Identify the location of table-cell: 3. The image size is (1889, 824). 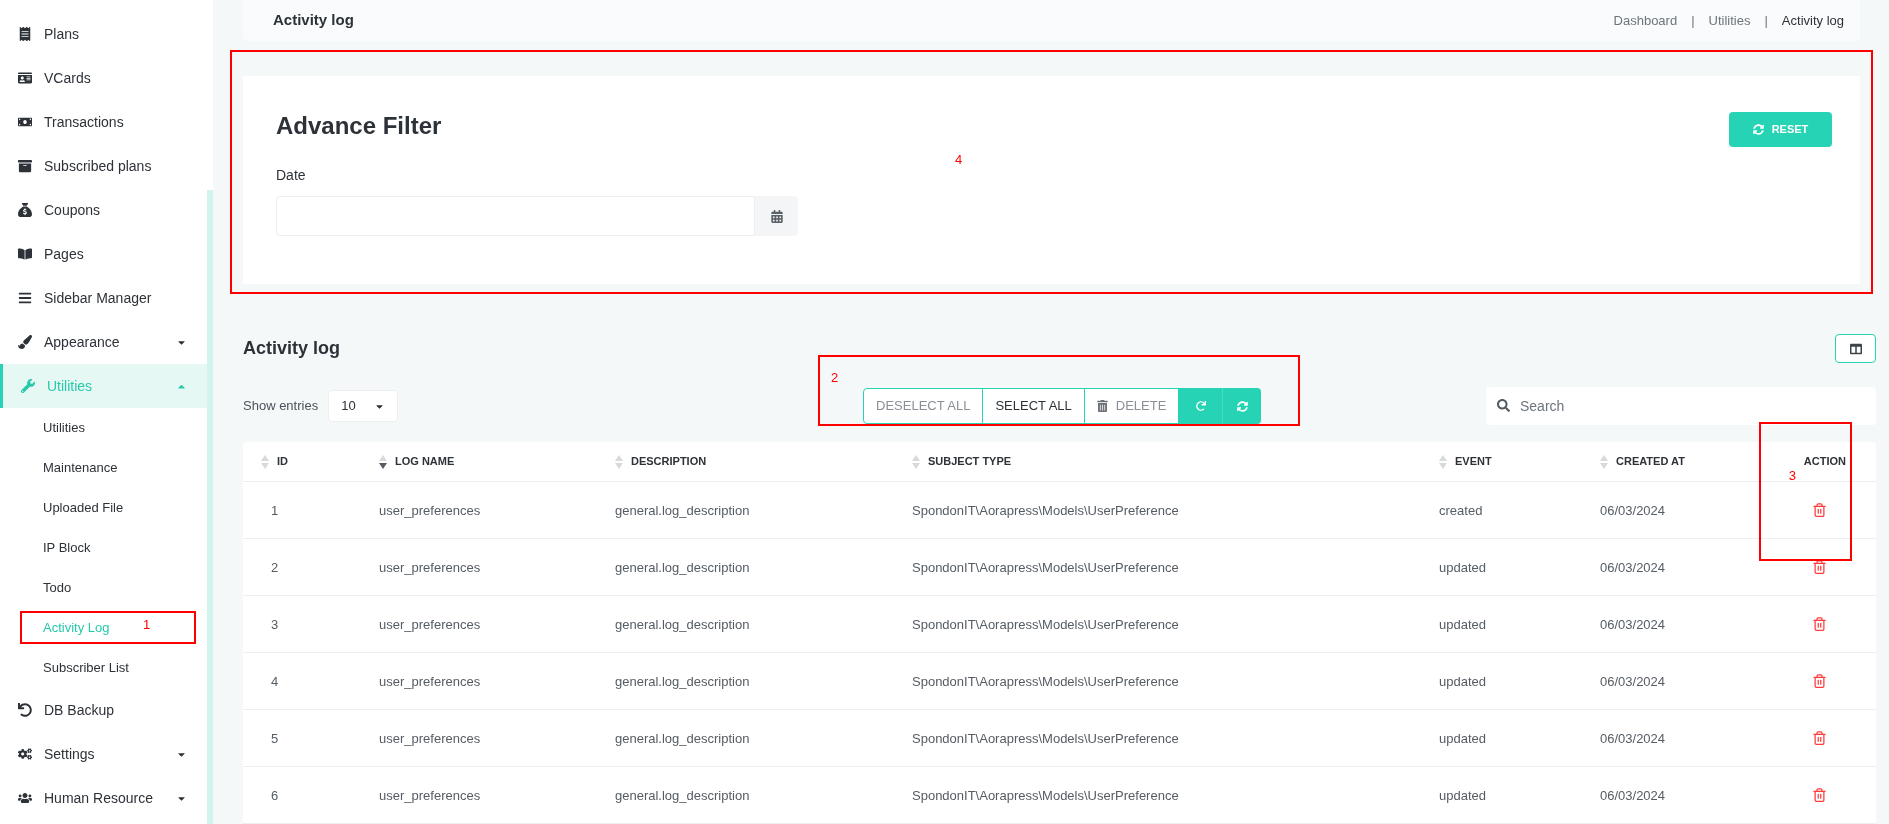
(275, 624).